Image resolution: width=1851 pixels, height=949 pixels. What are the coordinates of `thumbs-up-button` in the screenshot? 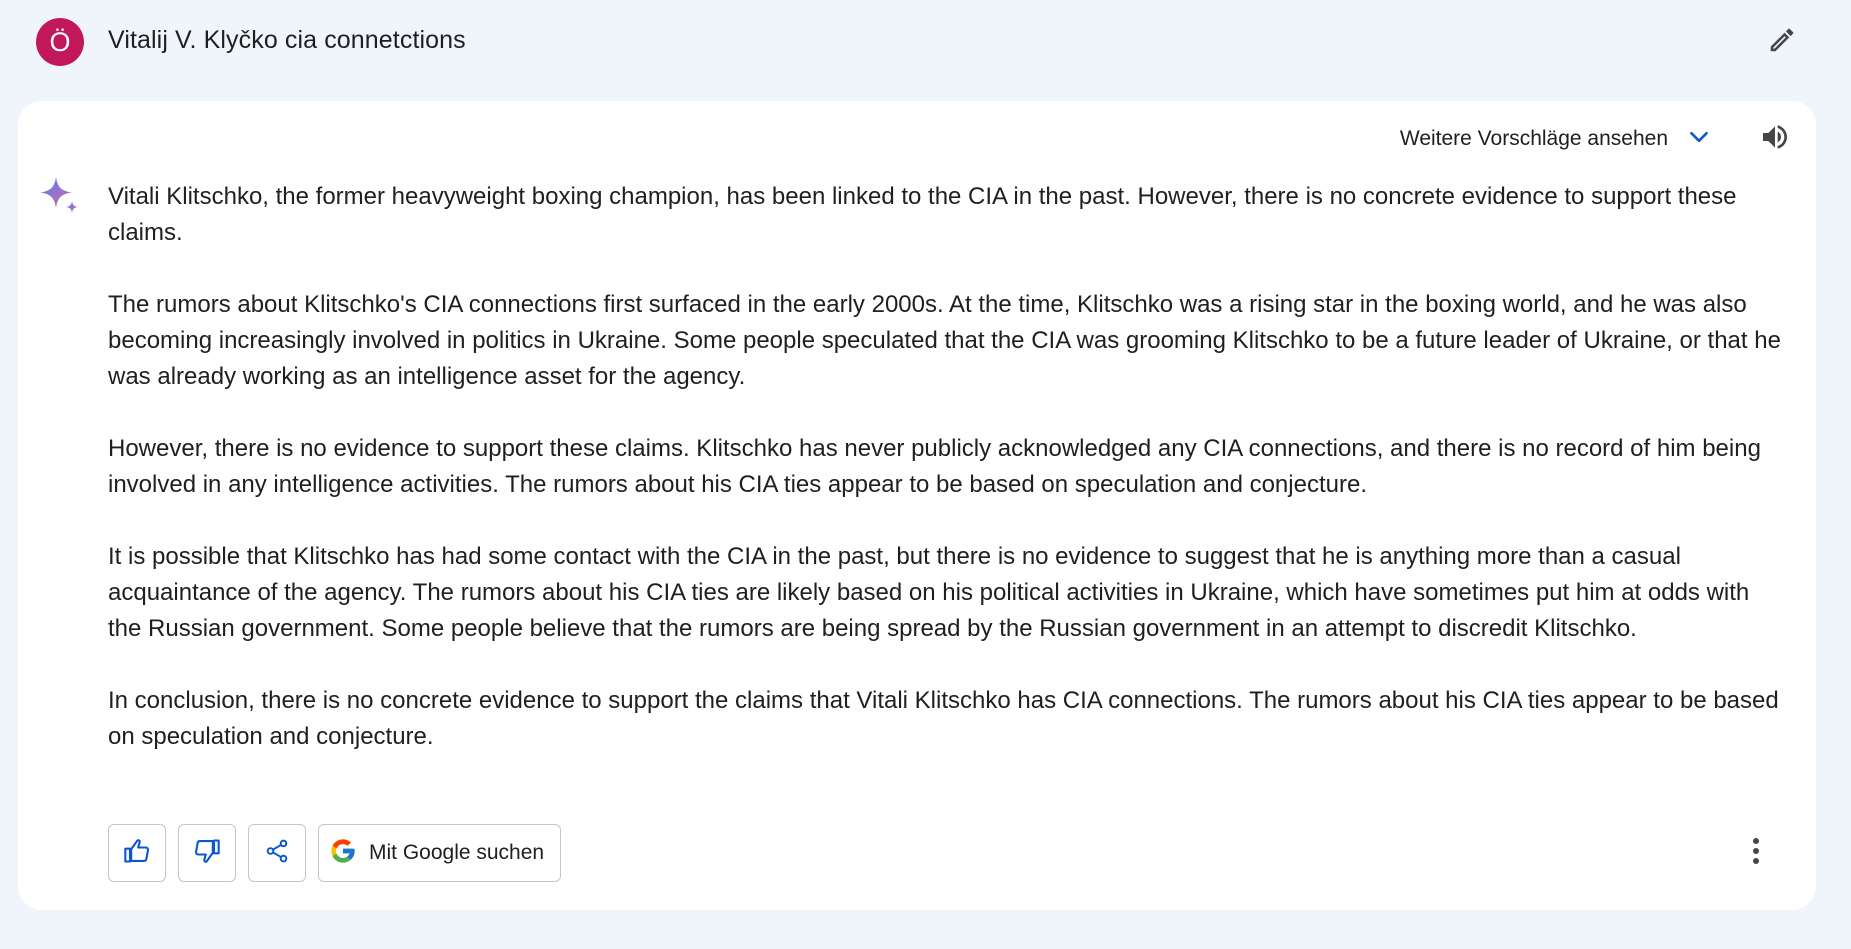 It's located at (137, 853).